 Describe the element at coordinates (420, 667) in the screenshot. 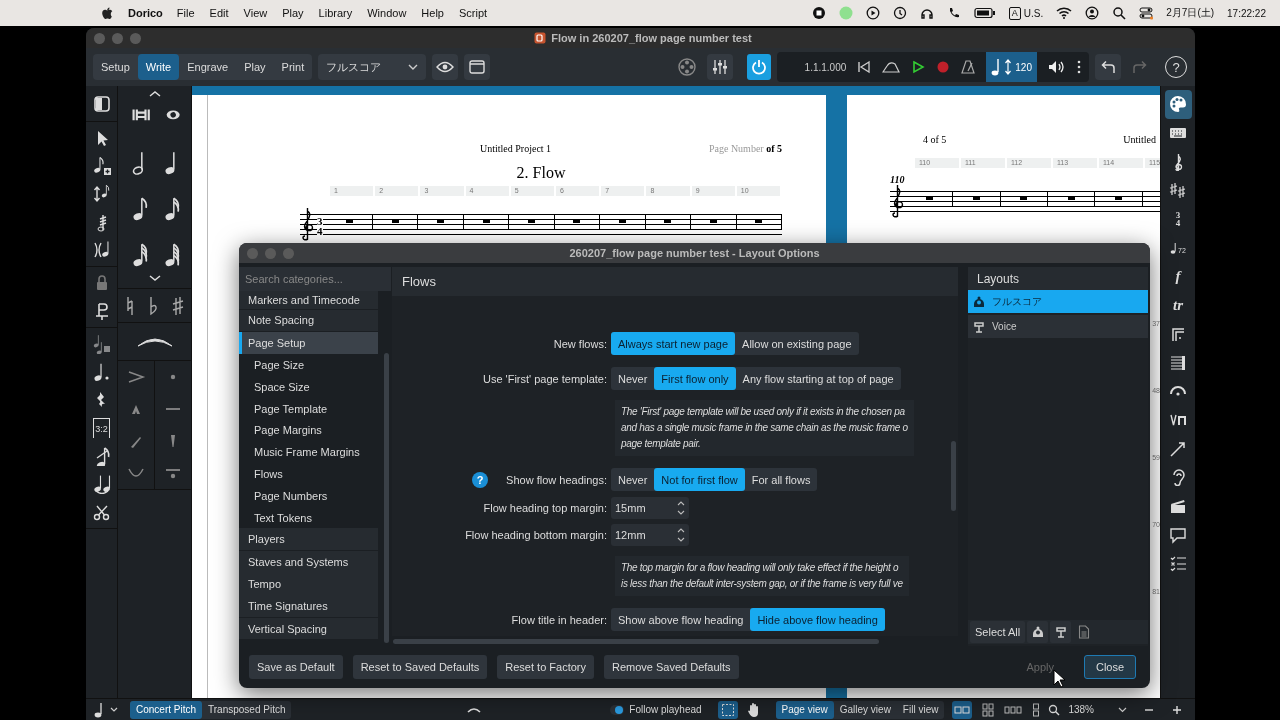

I see `dialog-button: Reset to Saved Defaults` at that location.